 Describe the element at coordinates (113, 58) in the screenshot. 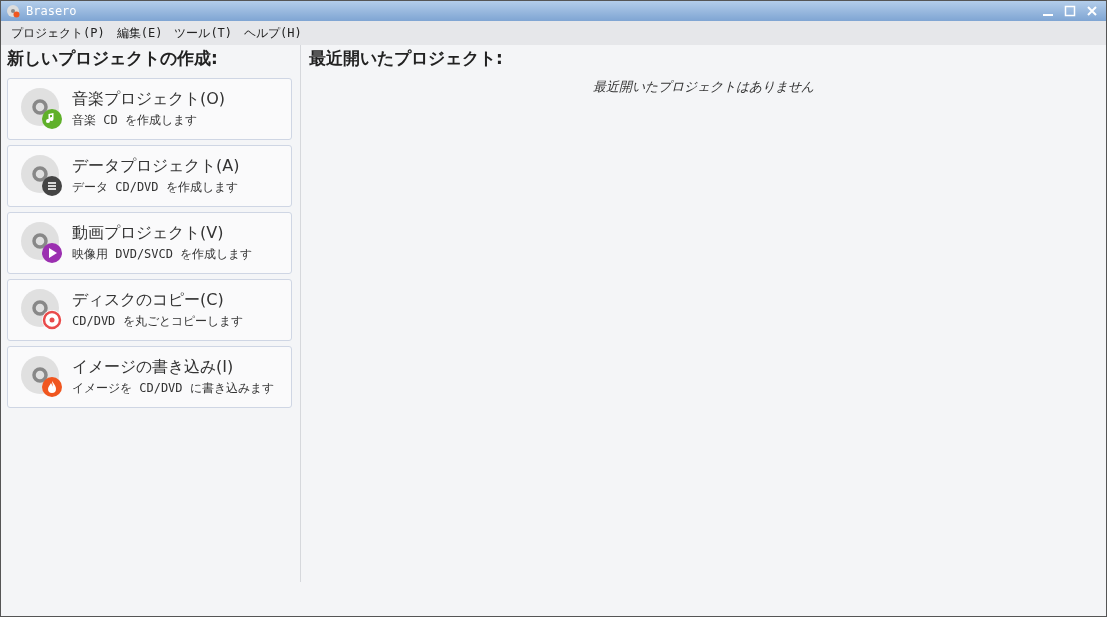

I see `section-heading: 新しいプロジェクトの作成:` at that location.